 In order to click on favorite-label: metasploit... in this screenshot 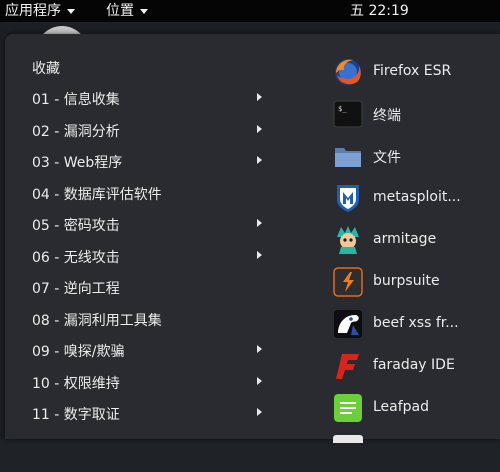, I will do `click(417, 197)`.